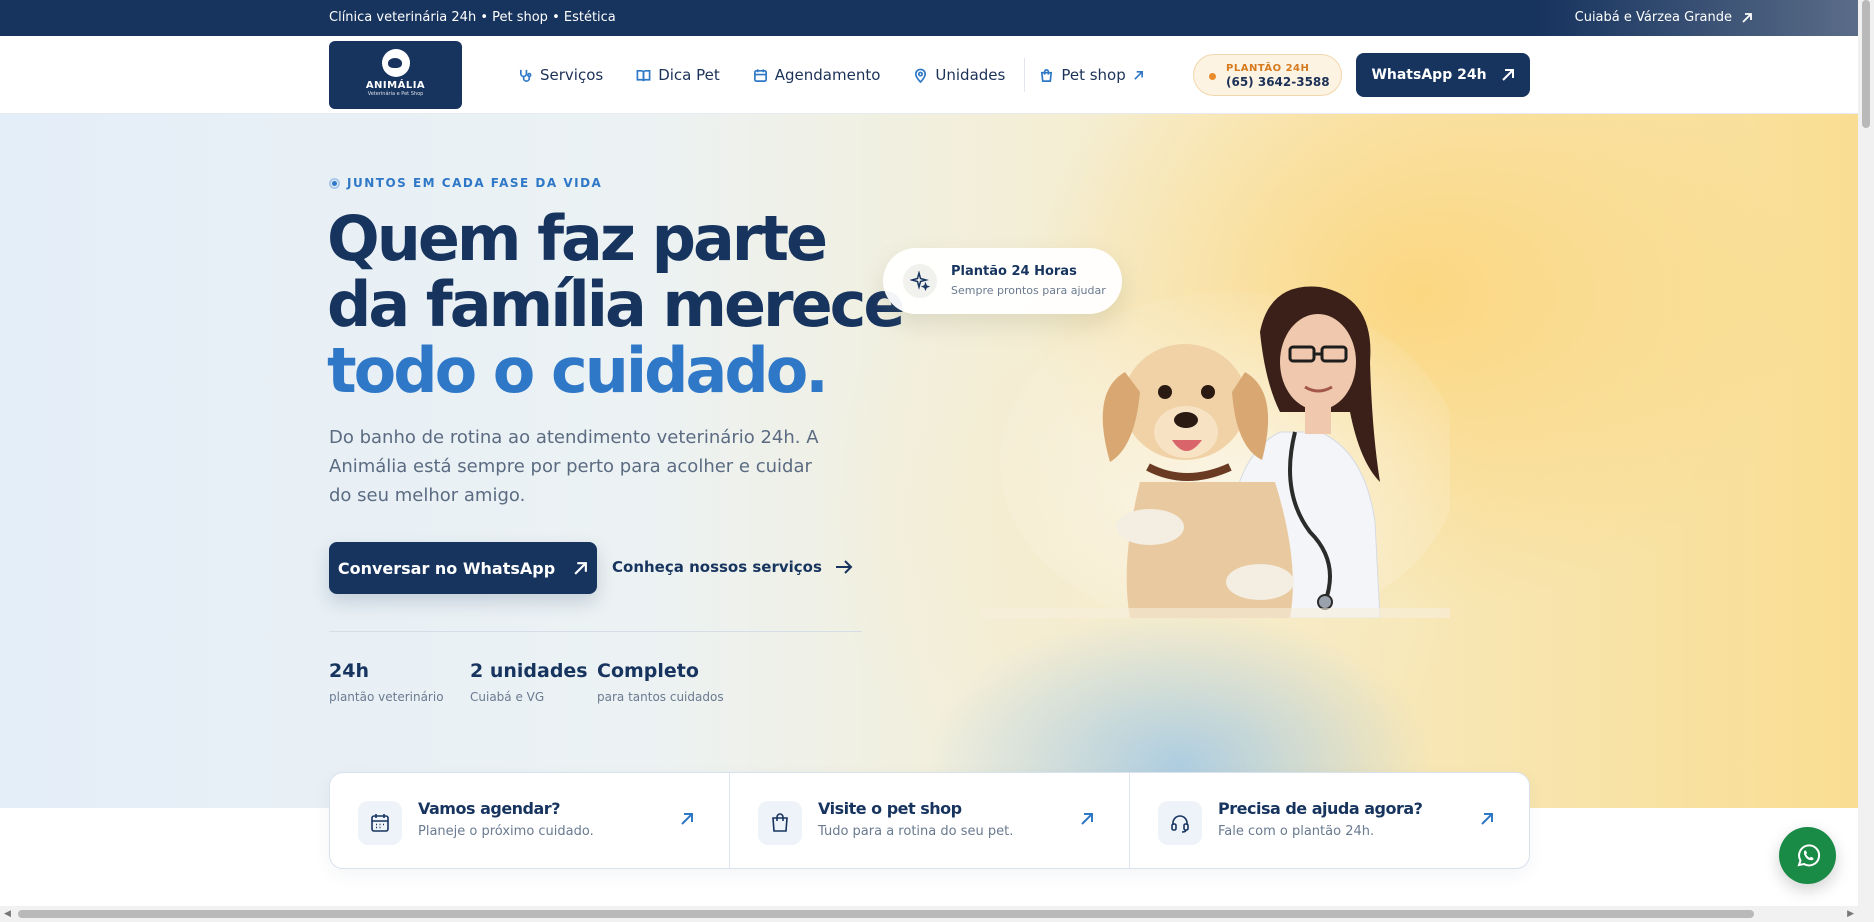  I want to click on horizontal-scrollbar-thumb, so click(886, 914).